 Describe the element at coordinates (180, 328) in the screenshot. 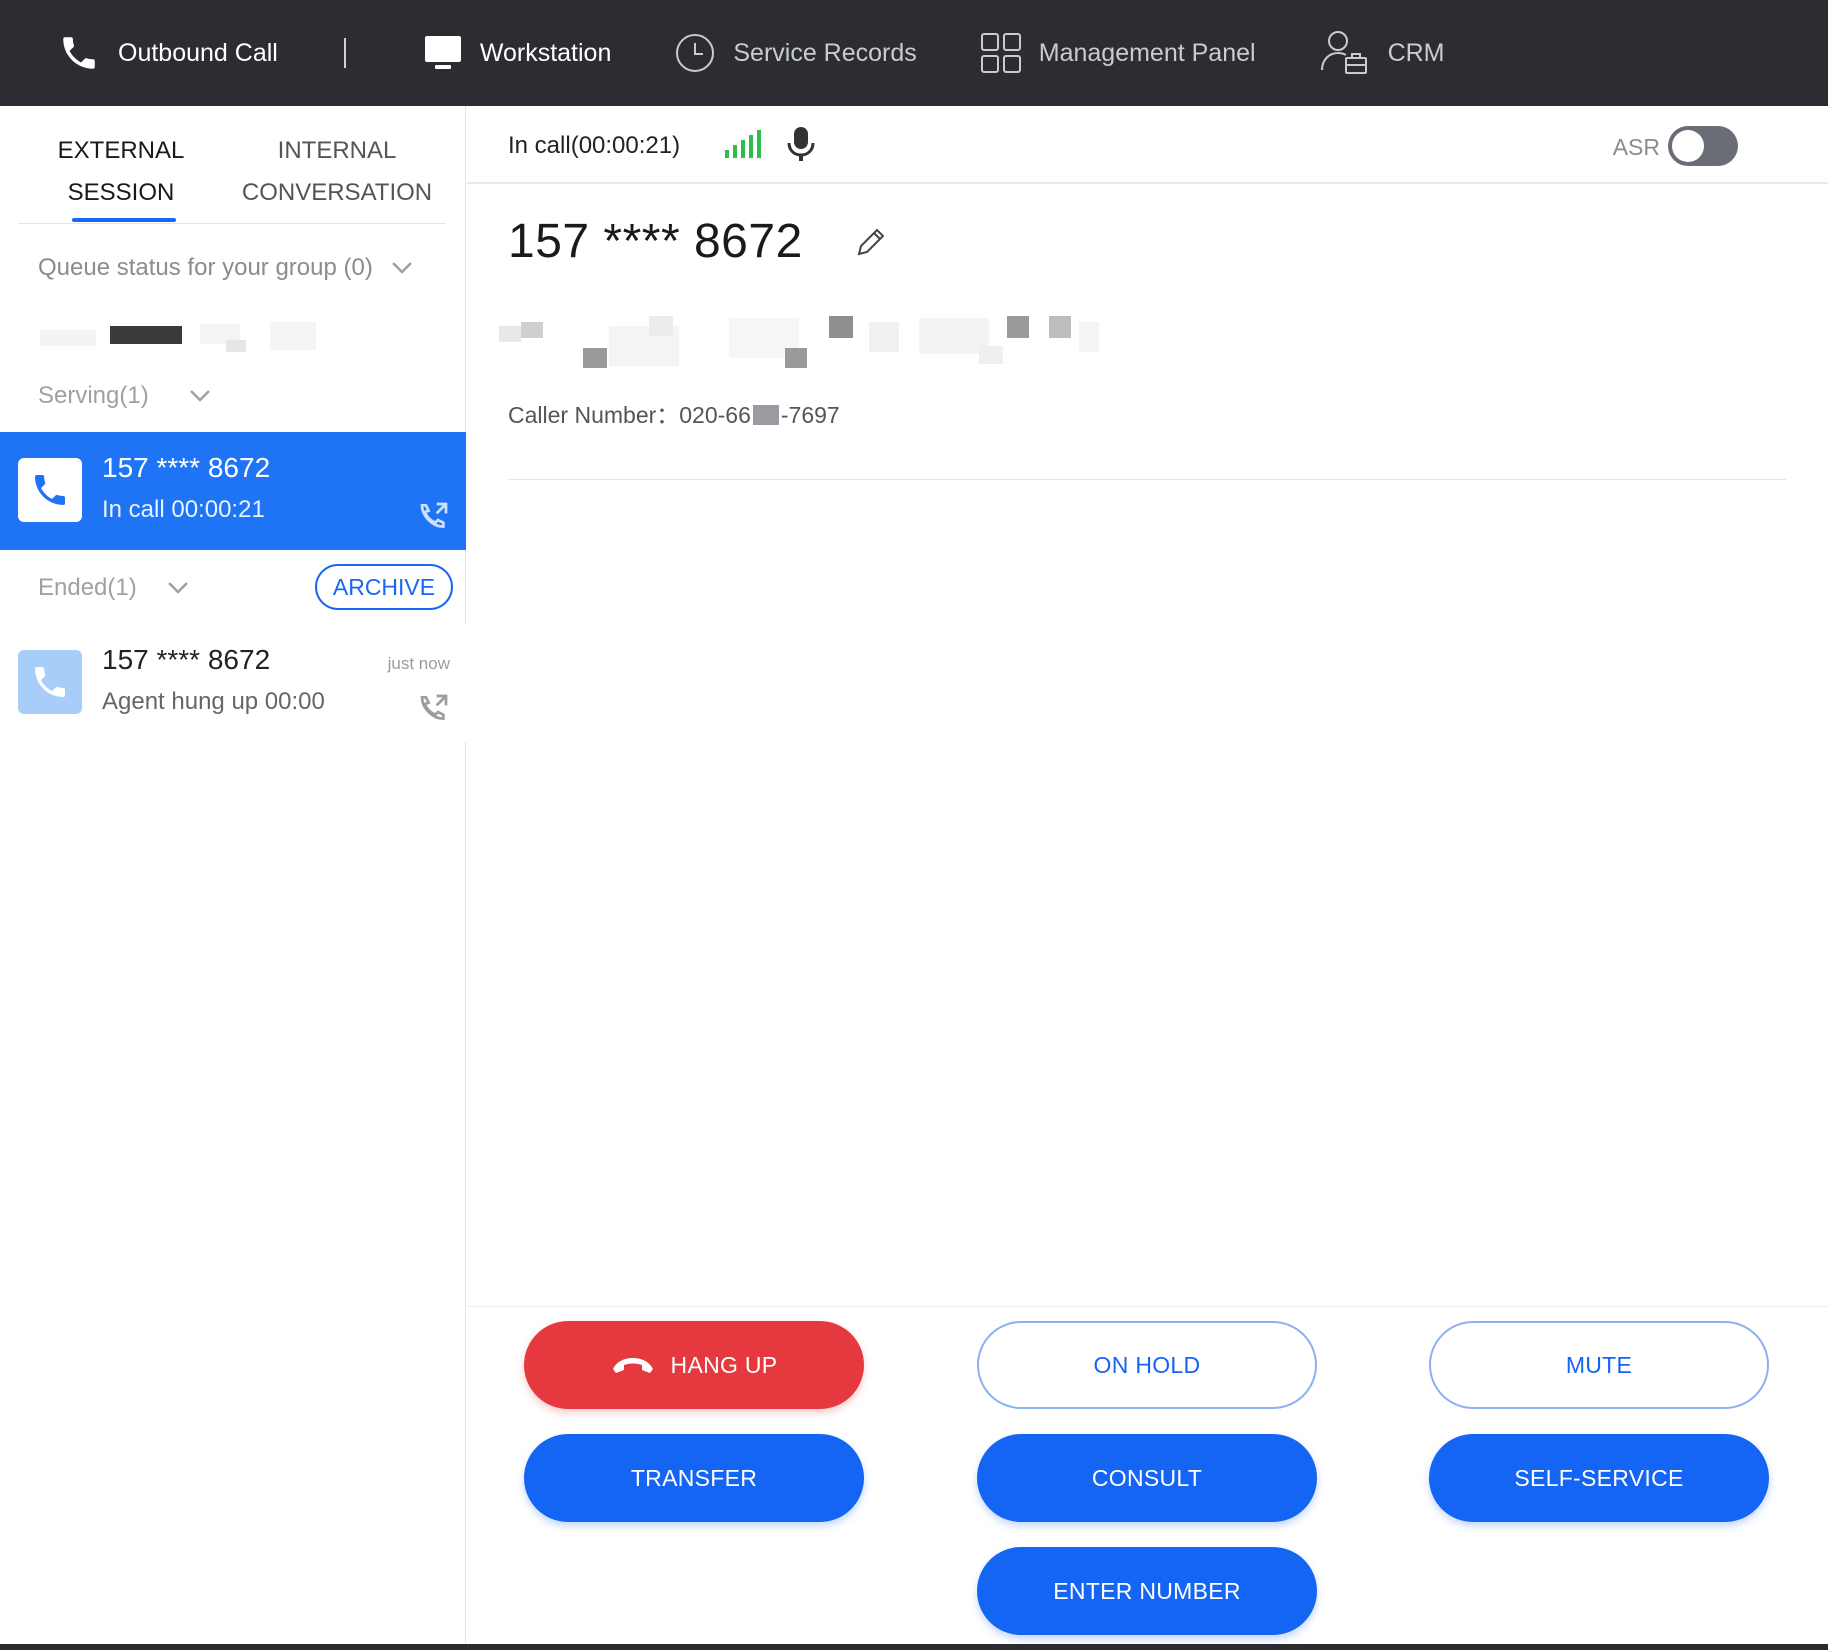

I see `redacted-queue-info` at that location.